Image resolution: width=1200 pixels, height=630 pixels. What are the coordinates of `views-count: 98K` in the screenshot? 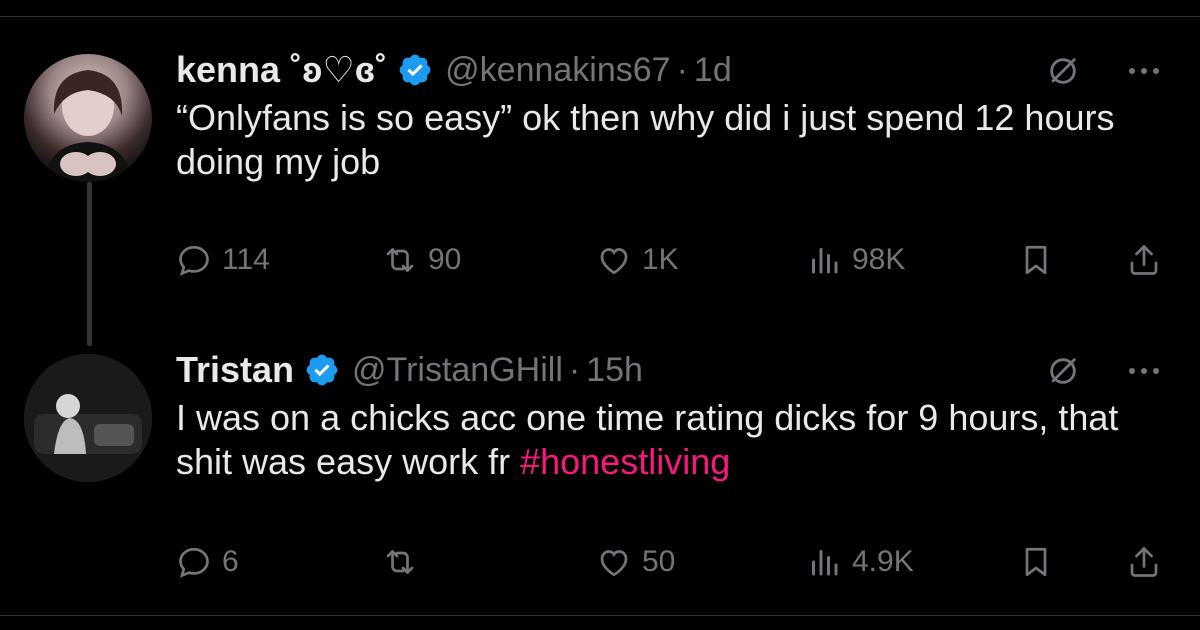 It's located at (879, 259).